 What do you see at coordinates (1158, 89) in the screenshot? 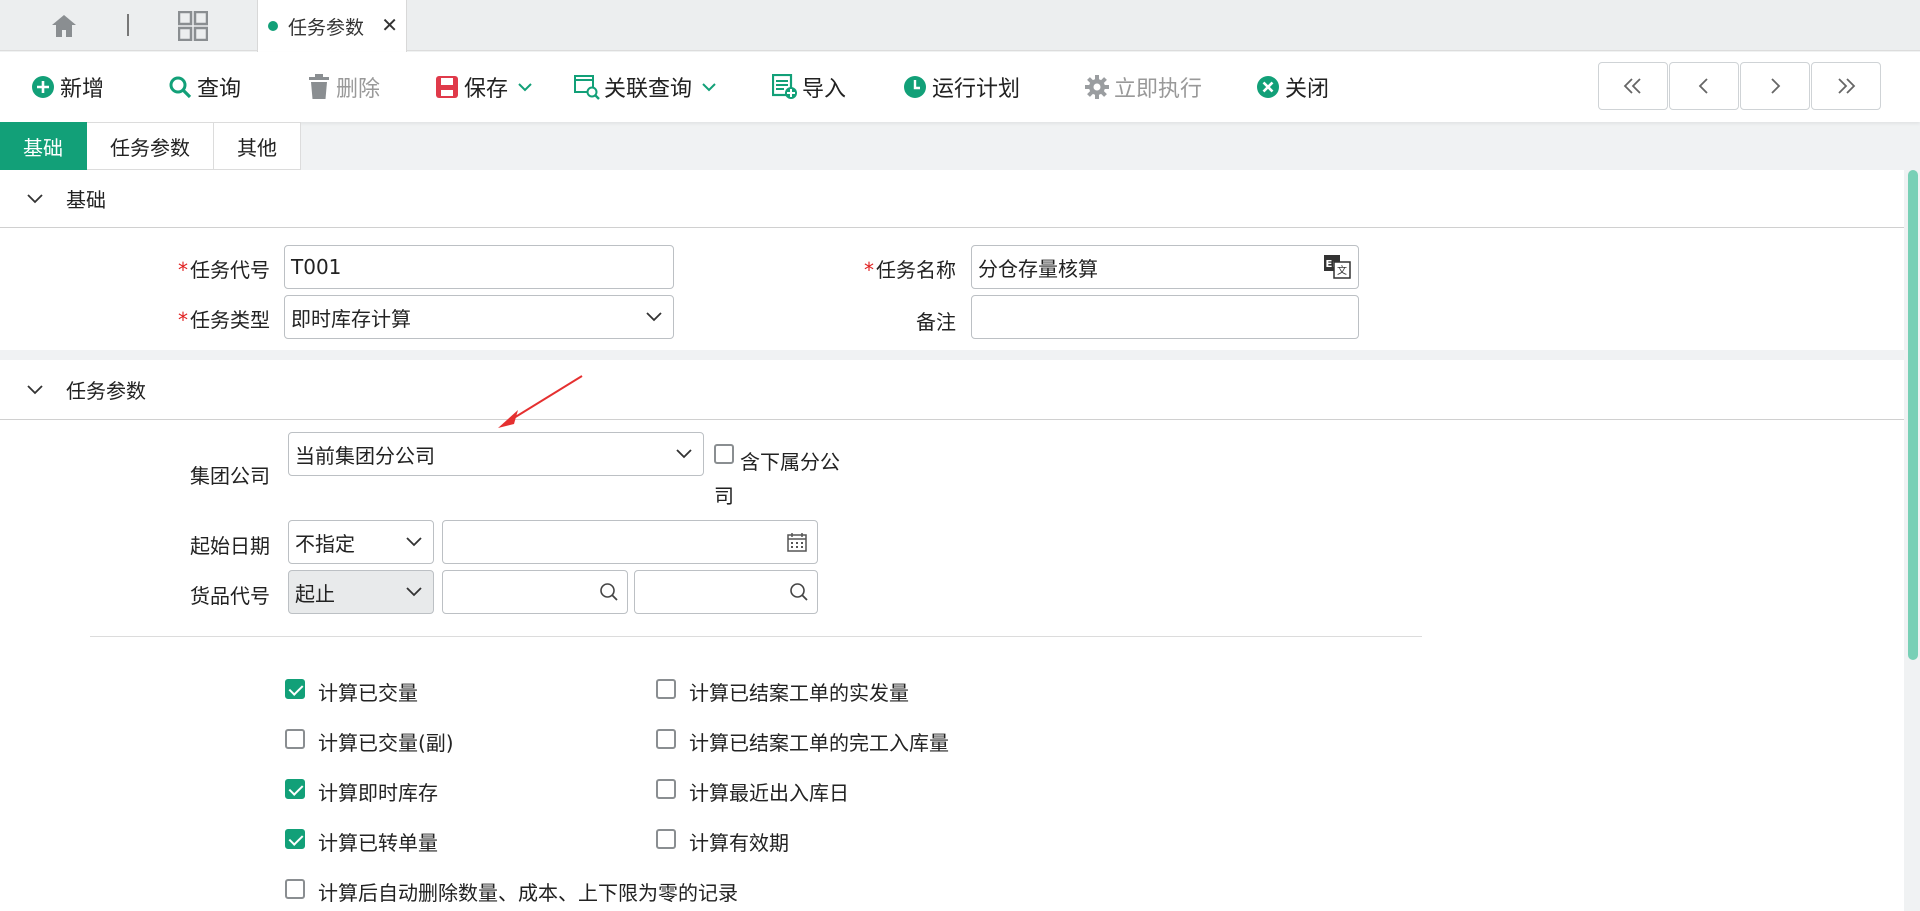
I see `execute-now-label: 立即执行` at bounding box center [1158, 89].